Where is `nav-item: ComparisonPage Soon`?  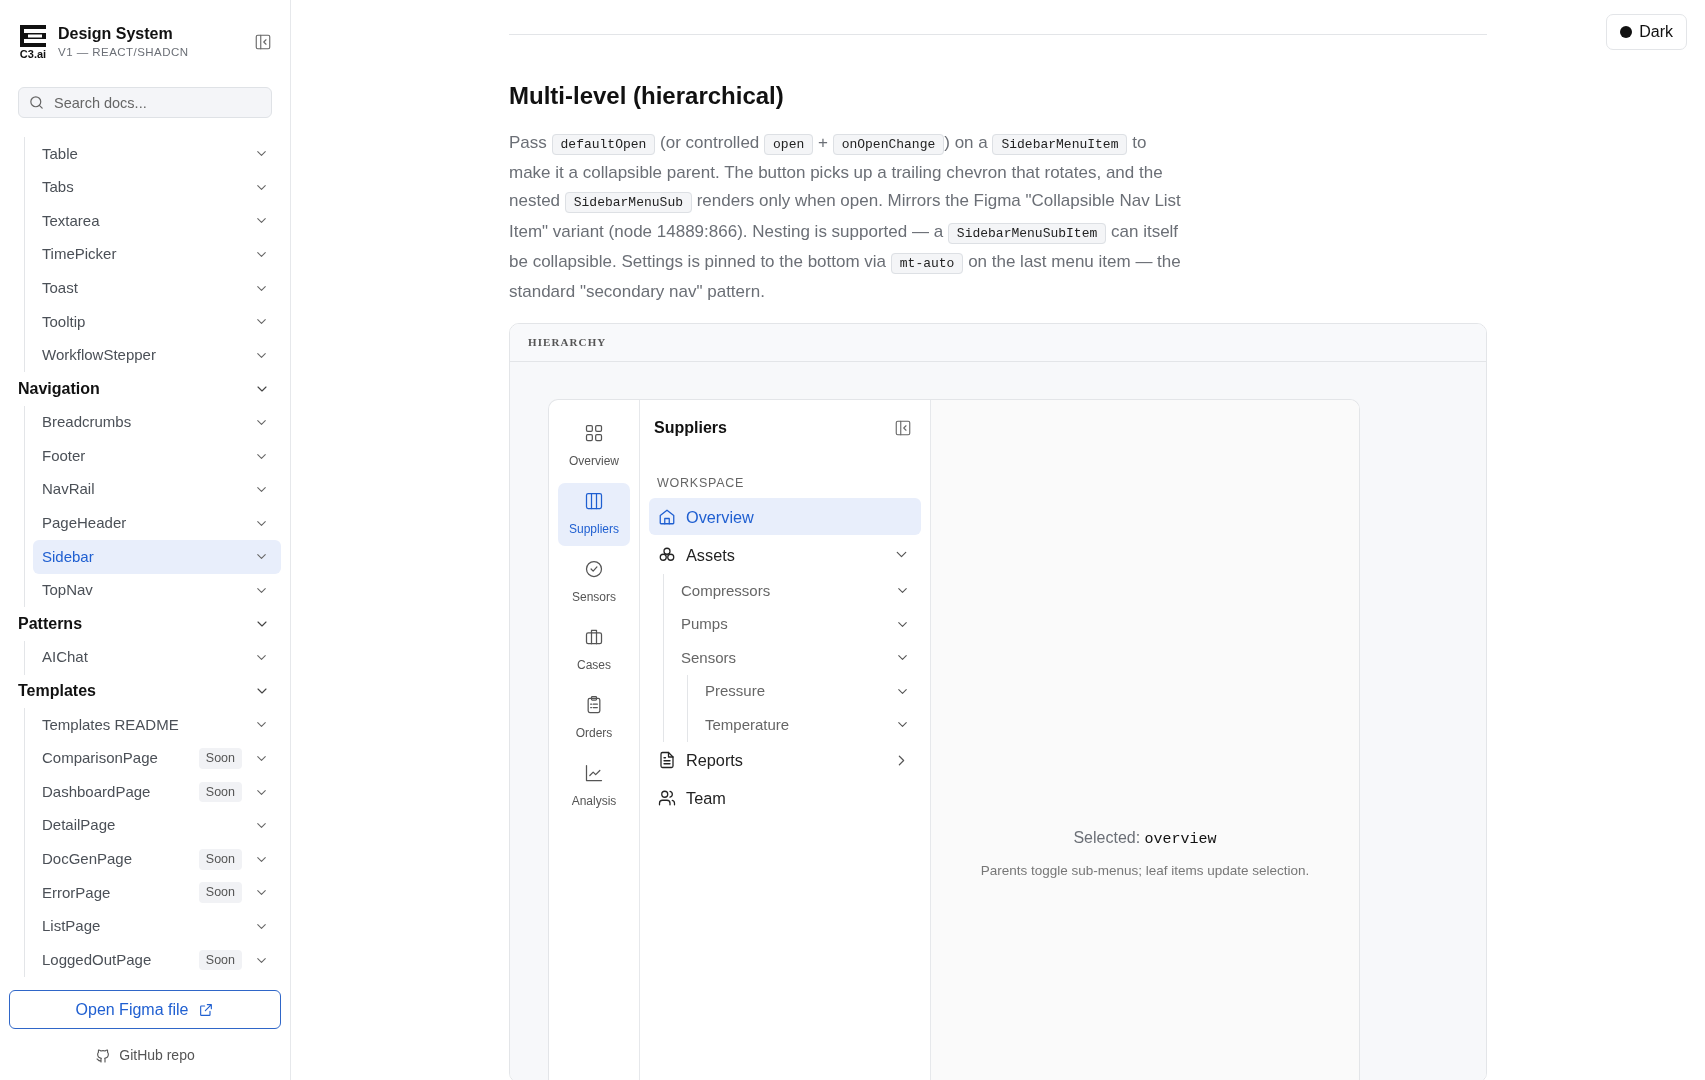
nav-item: ComparisonPage Soon is located at coordinates (157, 758).